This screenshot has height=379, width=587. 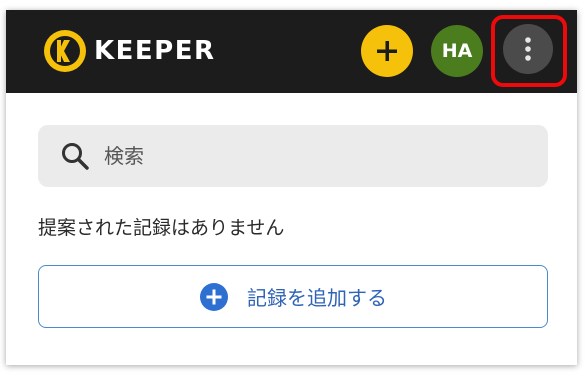 I want to click on plus-circle-icon, so click(x=214, y=296).